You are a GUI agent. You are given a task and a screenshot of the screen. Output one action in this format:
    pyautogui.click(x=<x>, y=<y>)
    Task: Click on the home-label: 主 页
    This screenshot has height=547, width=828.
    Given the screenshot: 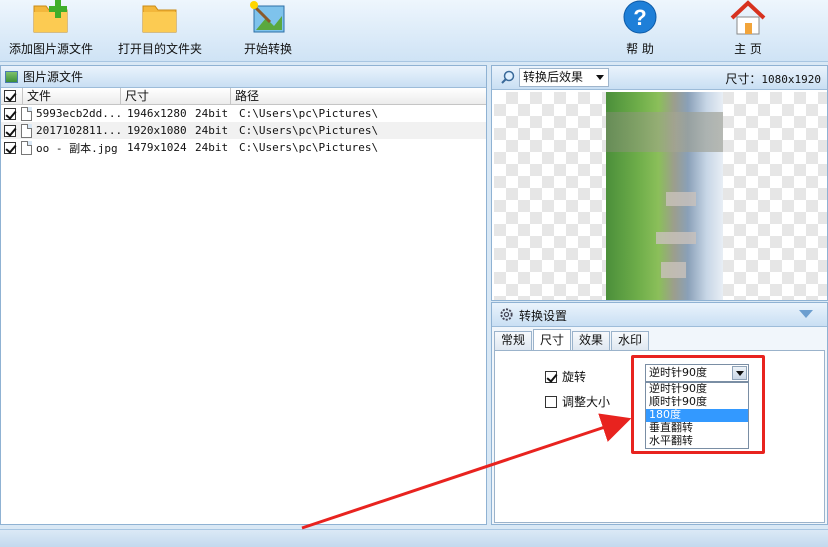 What is the action you would take?
    pyautogui.click(x=748, y=49)
    